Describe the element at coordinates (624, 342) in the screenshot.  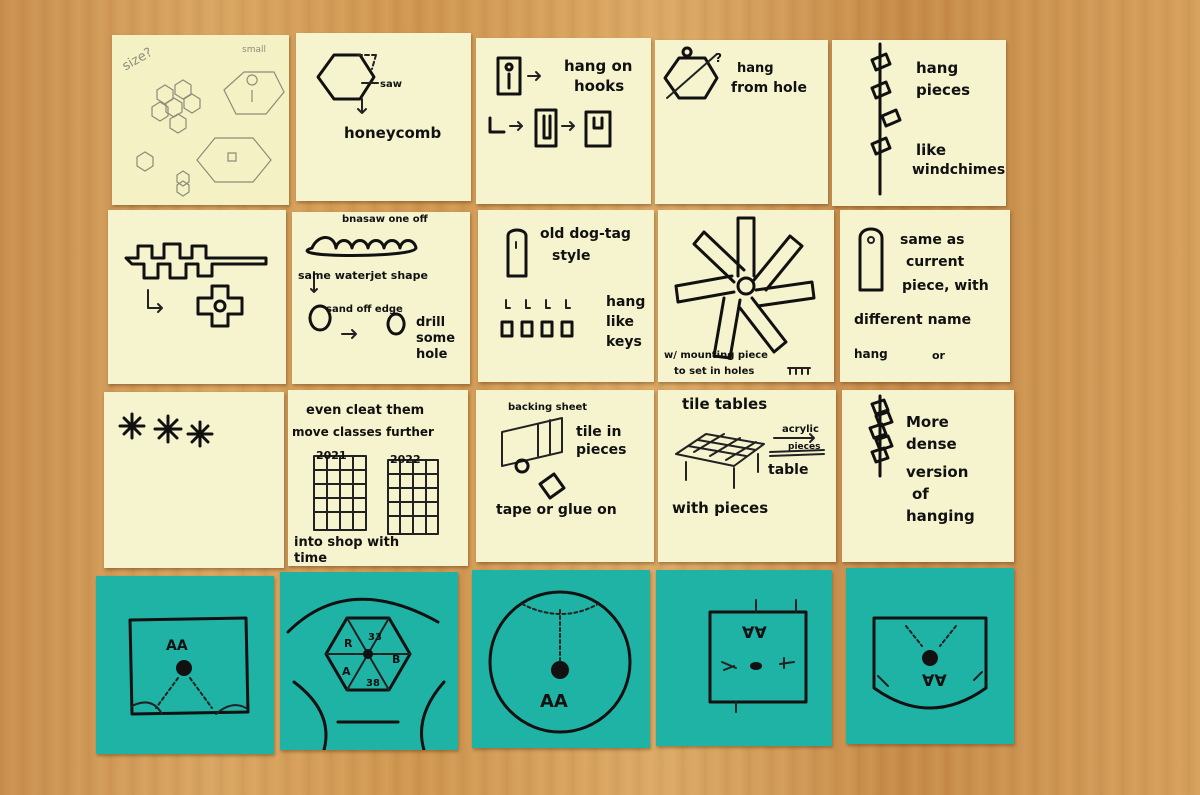
I see `keys-label: keys` at that location.